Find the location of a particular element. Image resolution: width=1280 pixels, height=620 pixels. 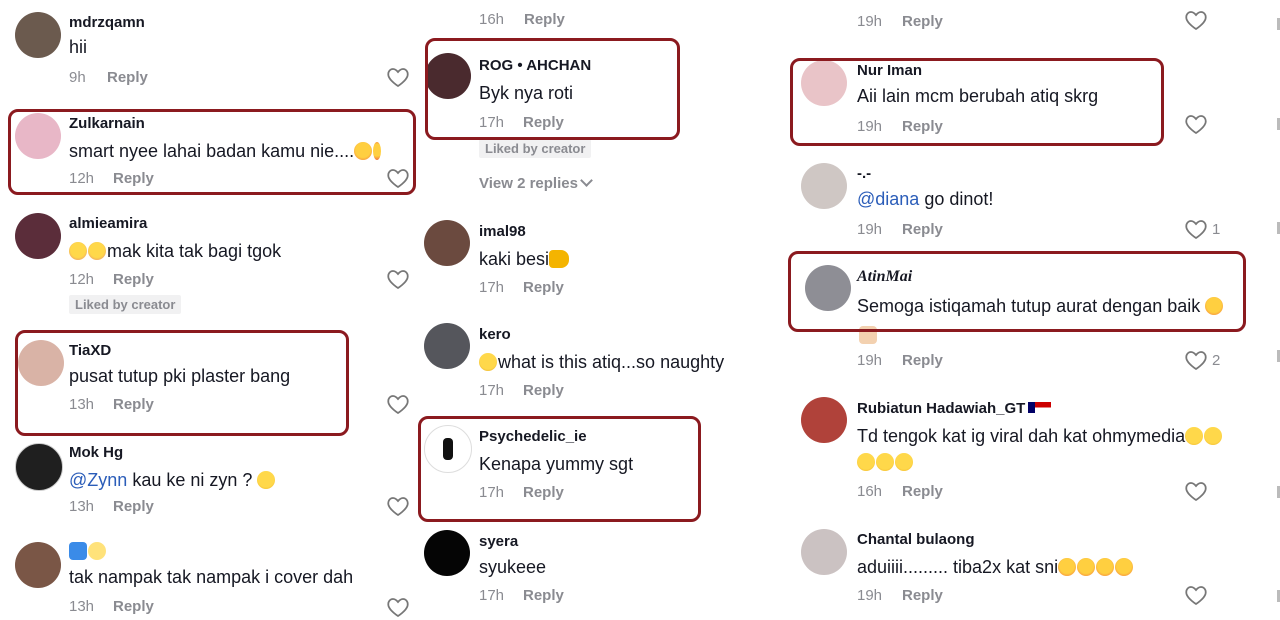

crescent-moon-emoji is located at coordinates (97, 551).